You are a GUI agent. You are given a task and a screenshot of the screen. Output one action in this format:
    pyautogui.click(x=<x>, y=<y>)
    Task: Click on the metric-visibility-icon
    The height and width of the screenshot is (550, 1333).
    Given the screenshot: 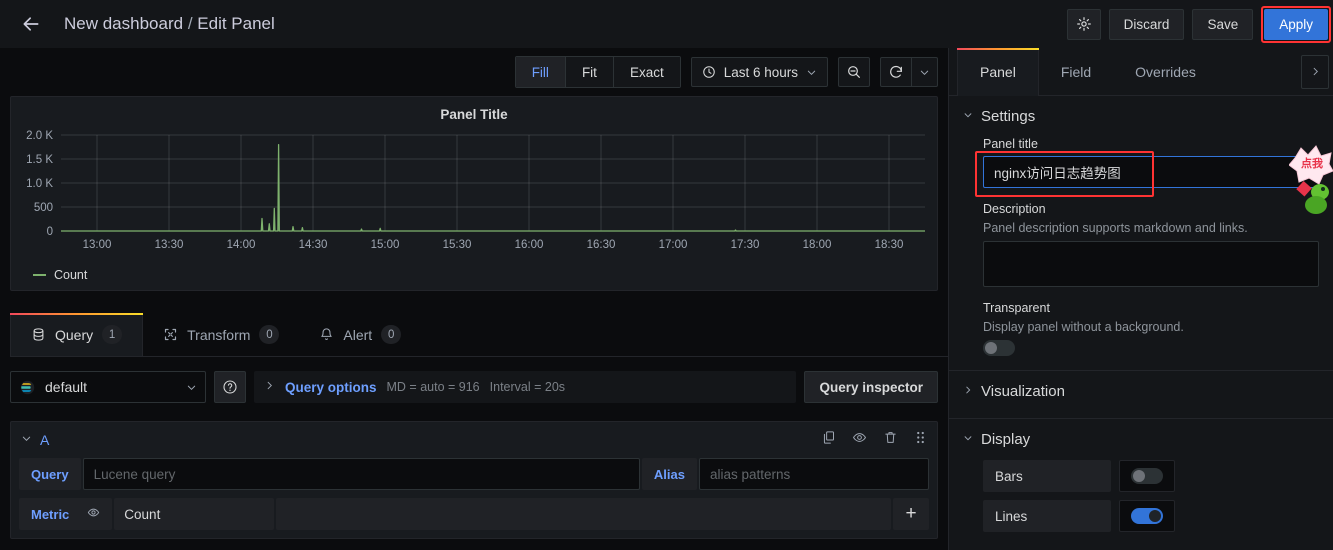 What is the action you would take?
    pyautogui.click(x=93, y=514)
    